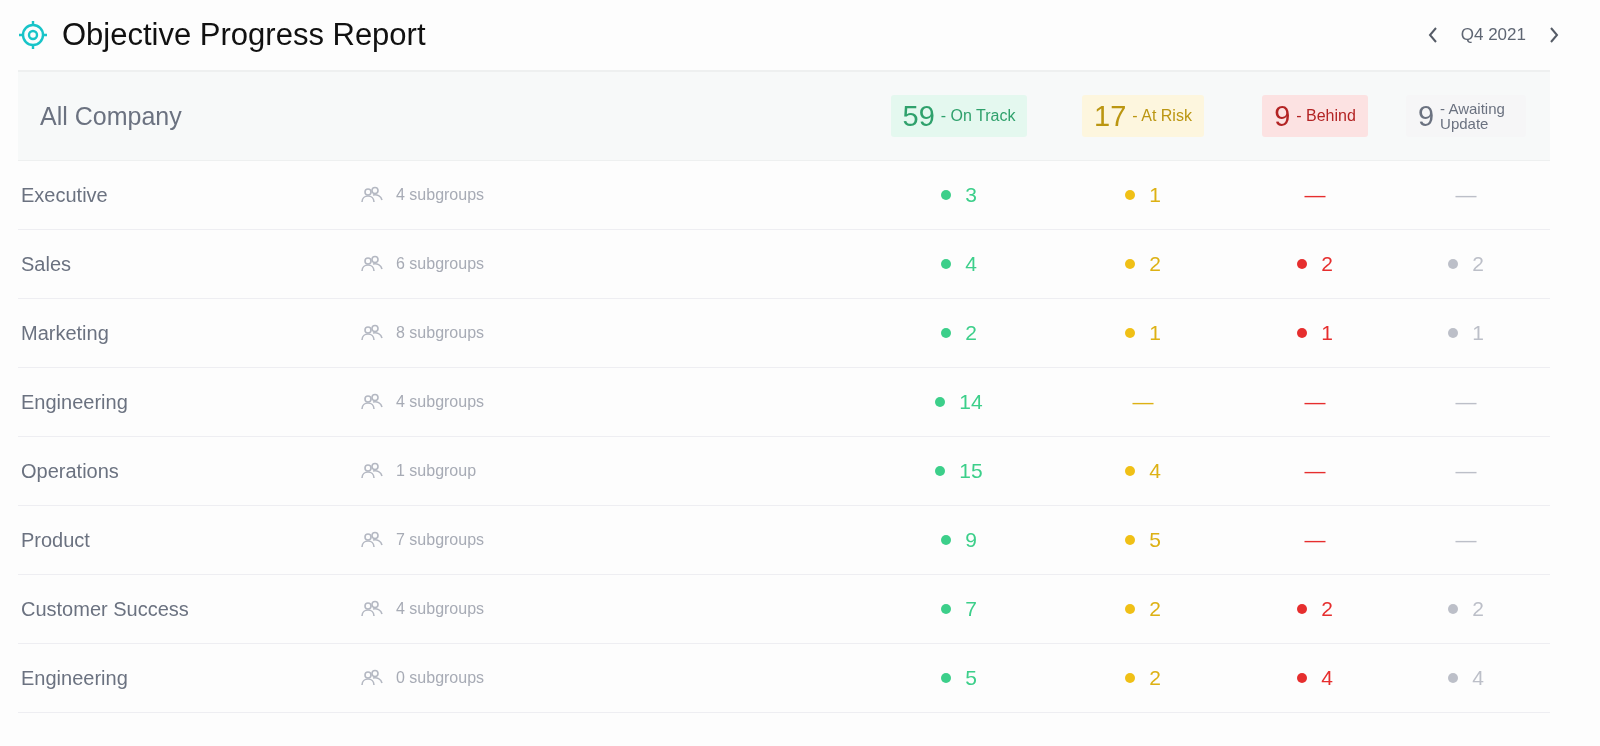  Describe the element at coordinates (971, 402) in the screenshot. I see `status-count: 14` at that location.